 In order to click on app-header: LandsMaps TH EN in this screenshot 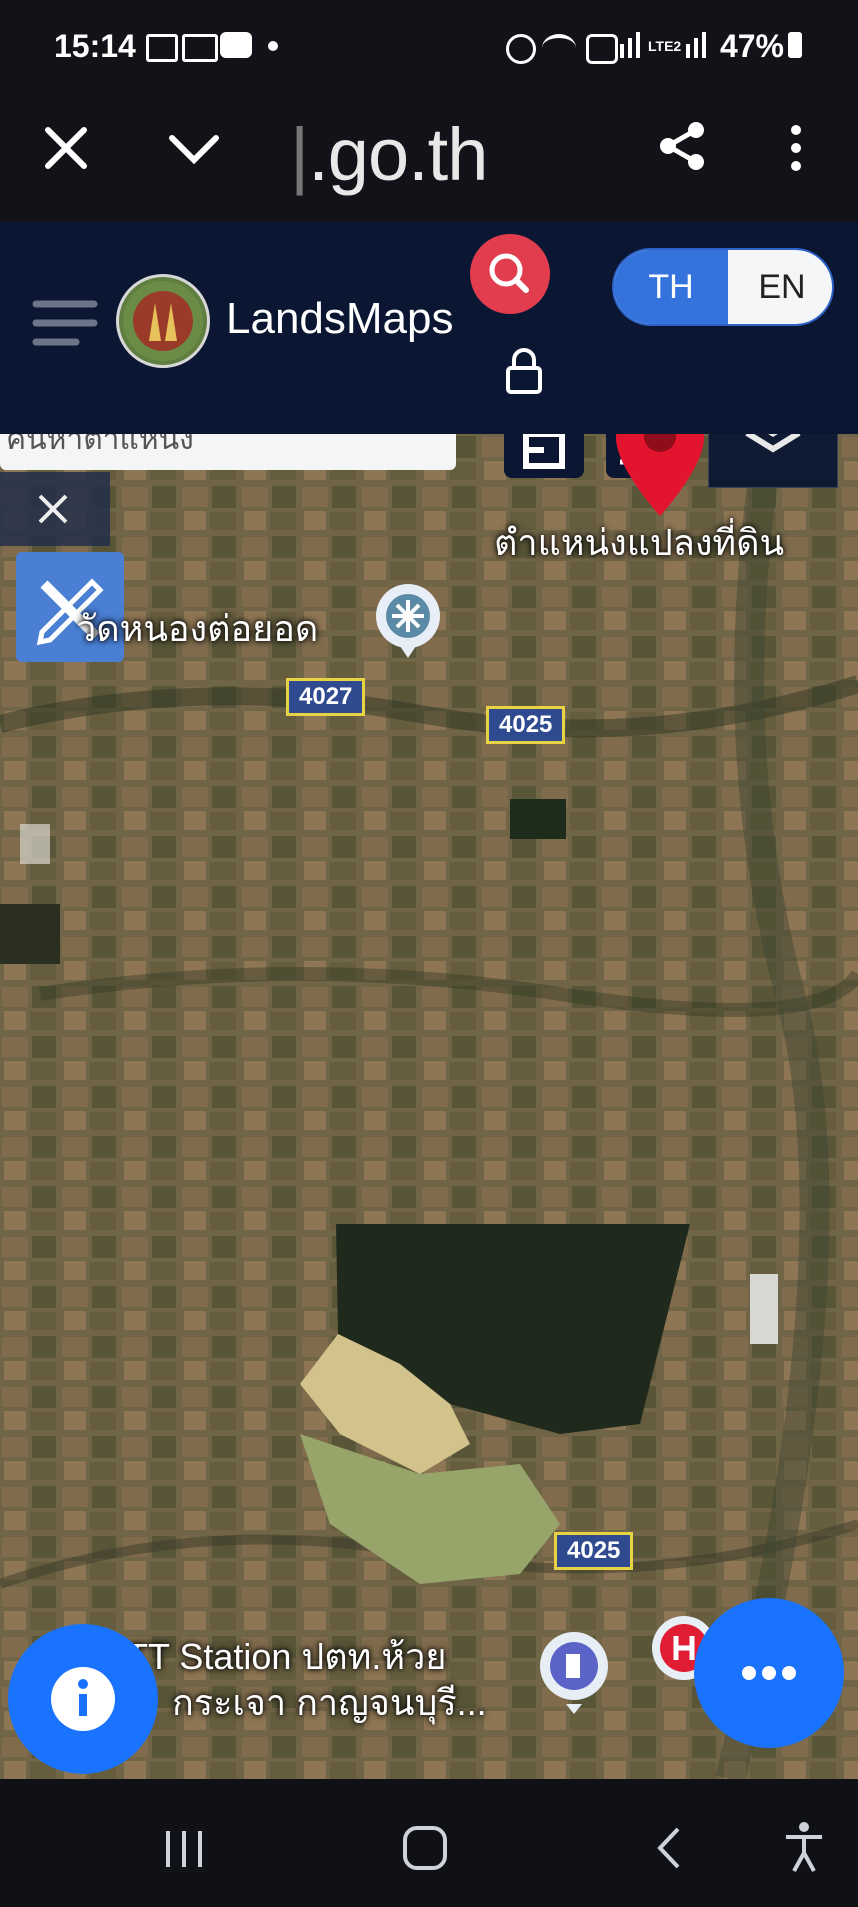, I will do `click(429, 328)`.